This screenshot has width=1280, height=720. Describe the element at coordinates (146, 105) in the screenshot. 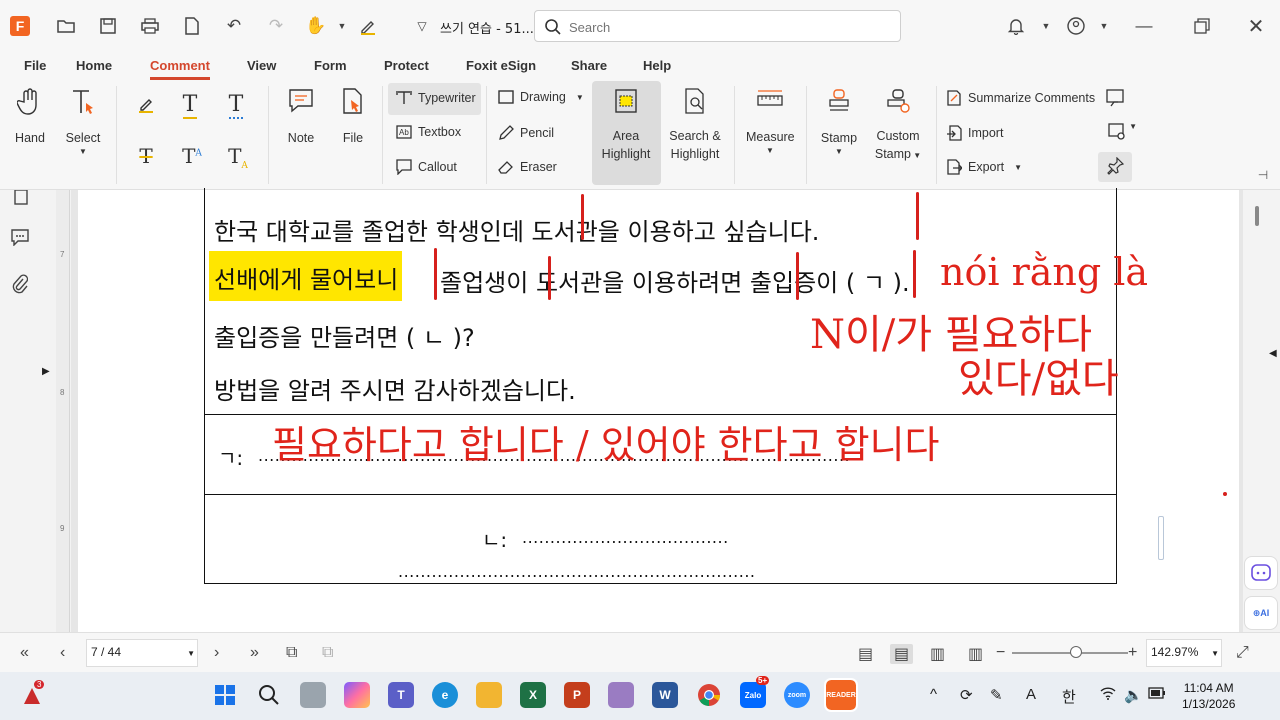

I see `highlight-text-button` at that location.